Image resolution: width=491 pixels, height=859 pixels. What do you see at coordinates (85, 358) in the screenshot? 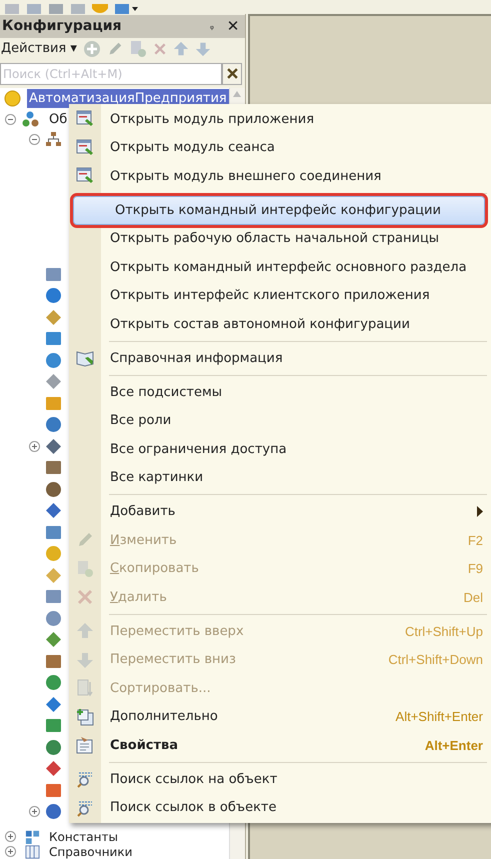
I see `book-icon` at bounding box center [85, 358].